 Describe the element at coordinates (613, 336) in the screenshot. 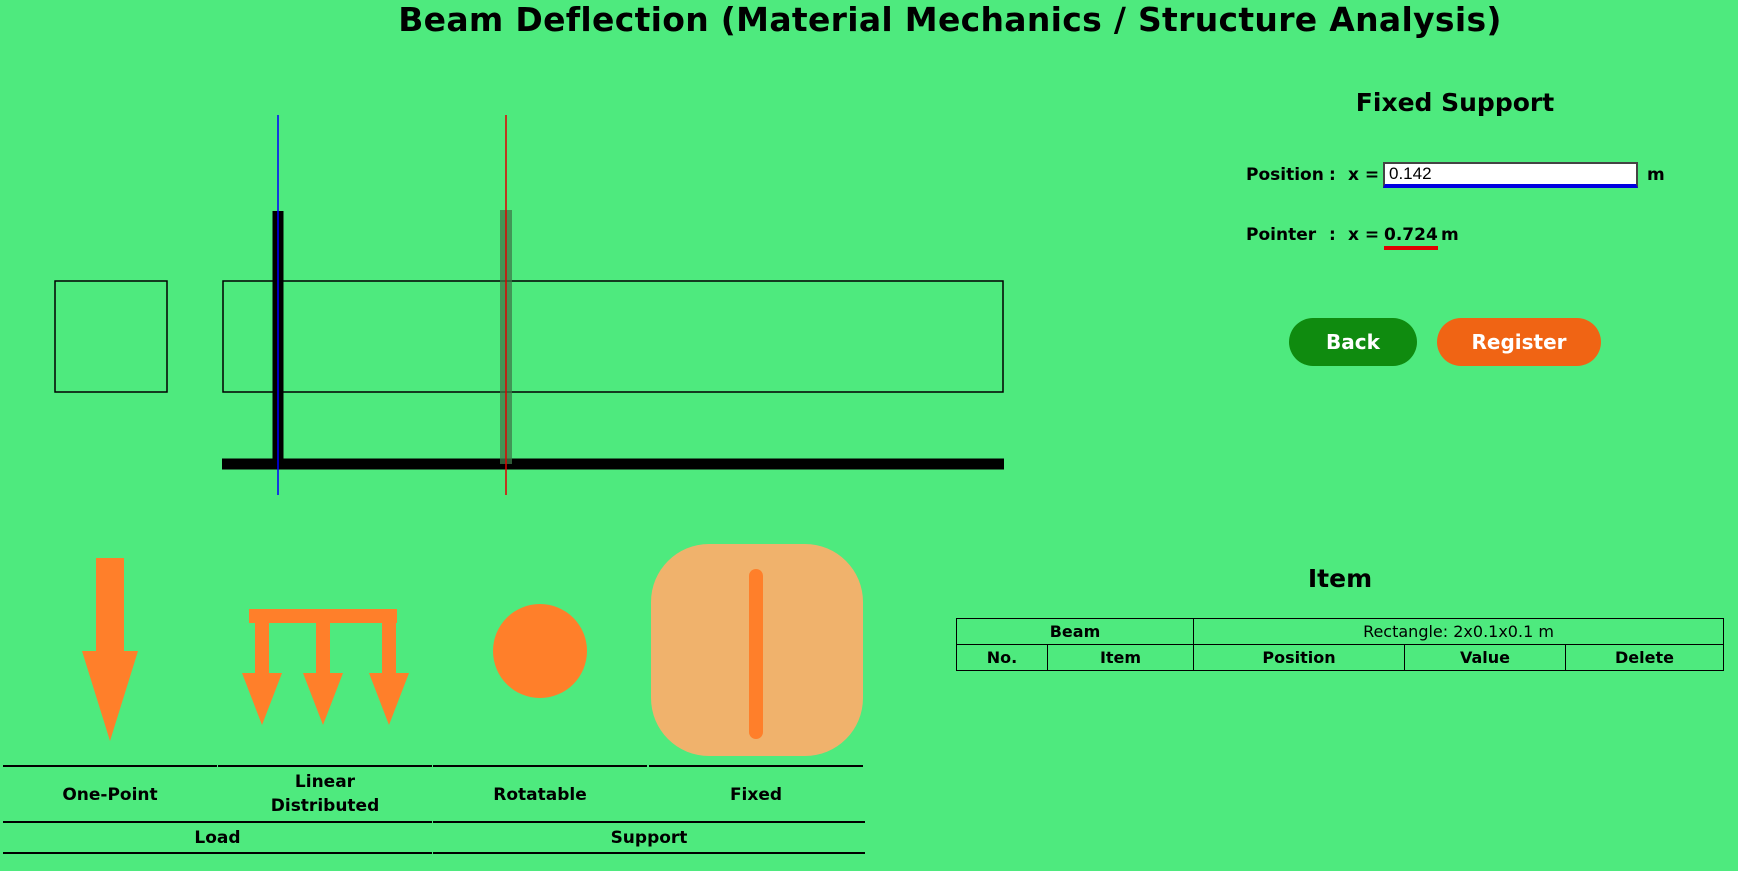

I see `beam-outline` at that location.